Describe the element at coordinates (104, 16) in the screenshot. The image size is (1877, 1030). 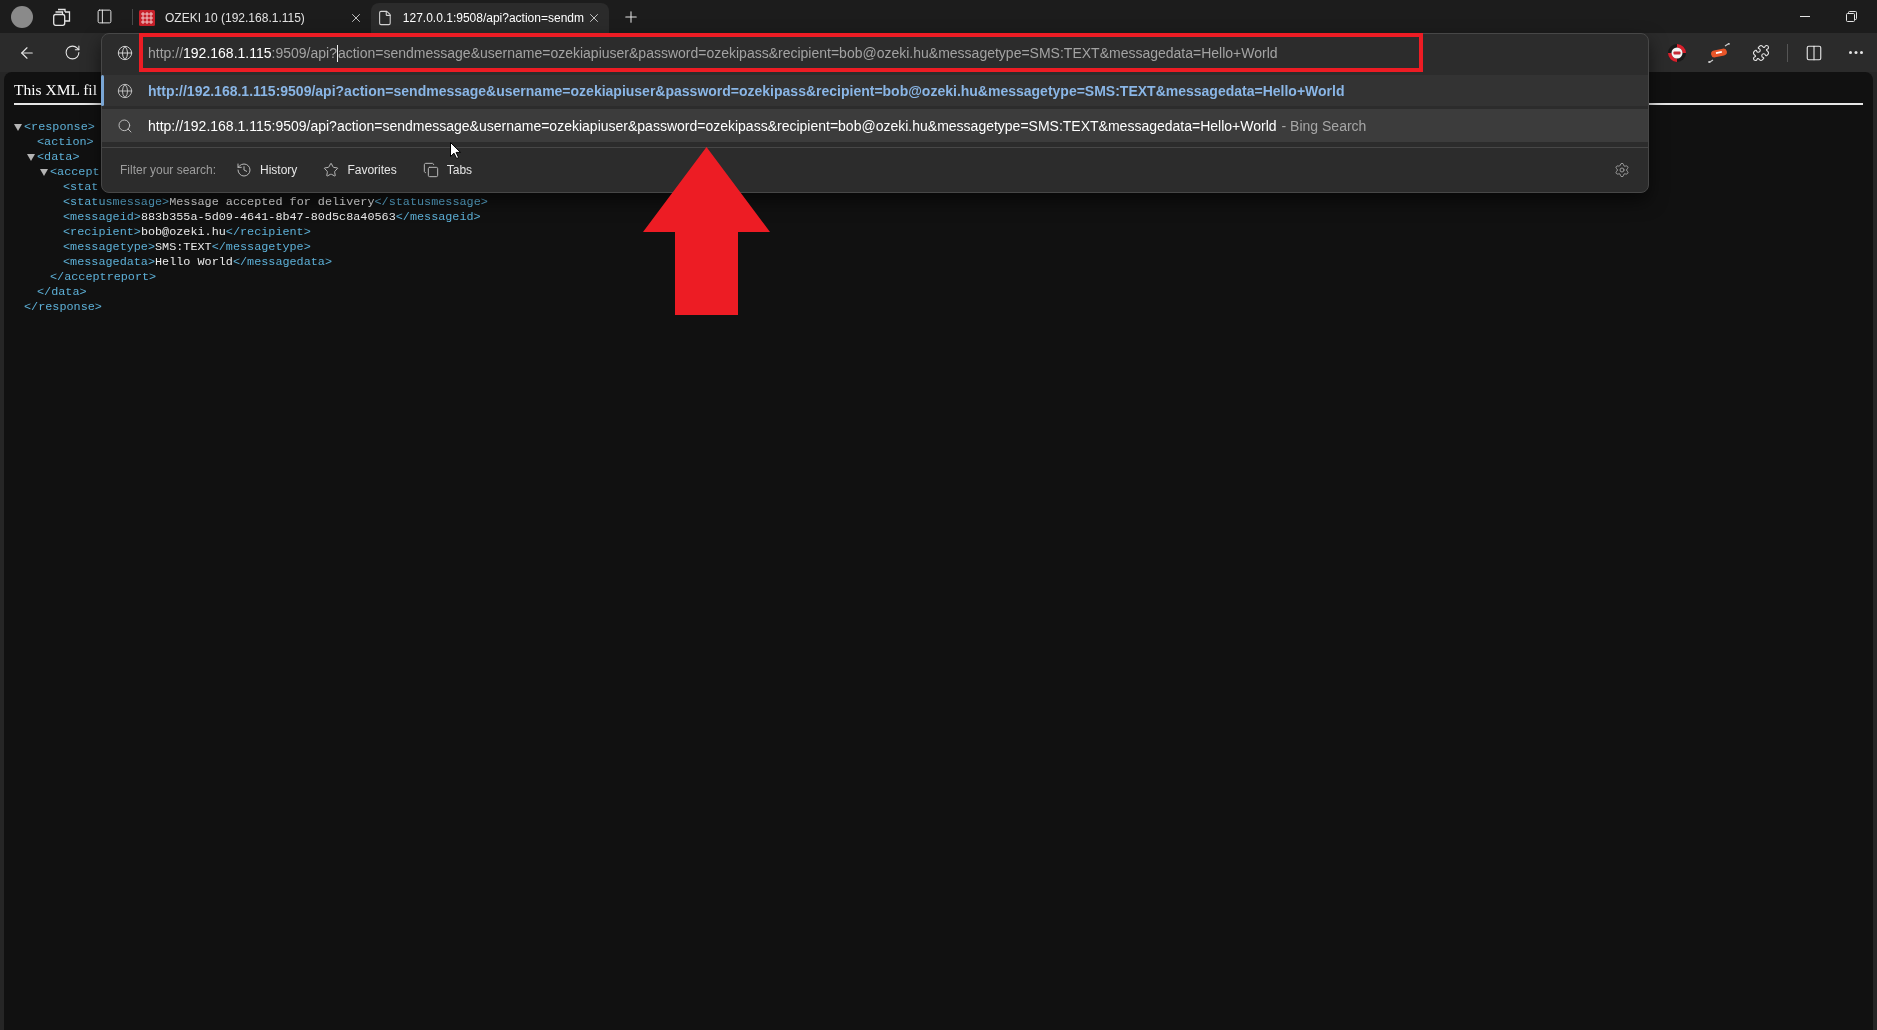
I see `sidebar-panel-icon` at that location.